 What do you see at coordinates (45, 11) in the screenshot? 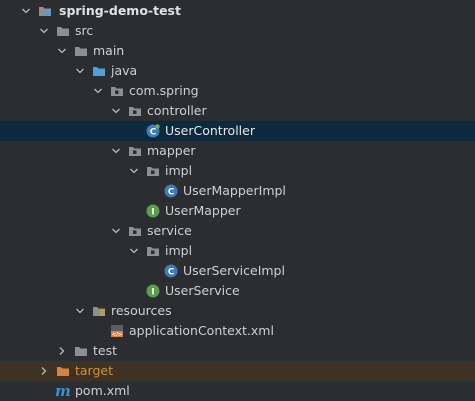
I see `module-folder-icon` at bounding box center [45, 11].